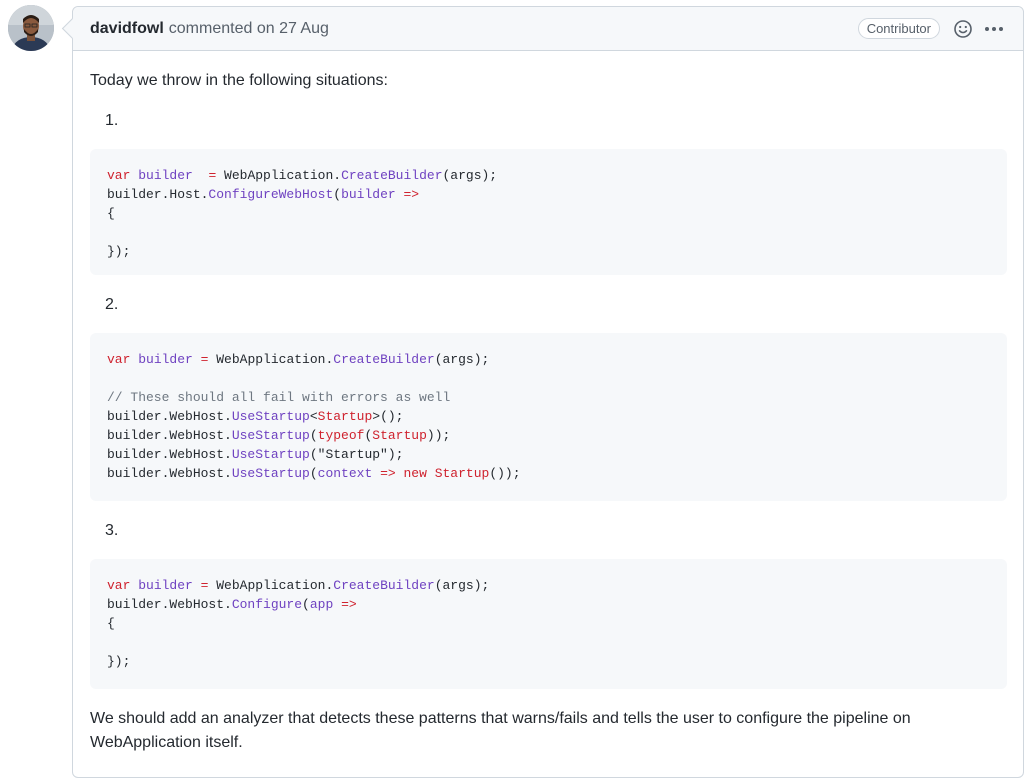 The image size is (1028, 780). I want to click on author-link: davidfowl, so click(127, 29).